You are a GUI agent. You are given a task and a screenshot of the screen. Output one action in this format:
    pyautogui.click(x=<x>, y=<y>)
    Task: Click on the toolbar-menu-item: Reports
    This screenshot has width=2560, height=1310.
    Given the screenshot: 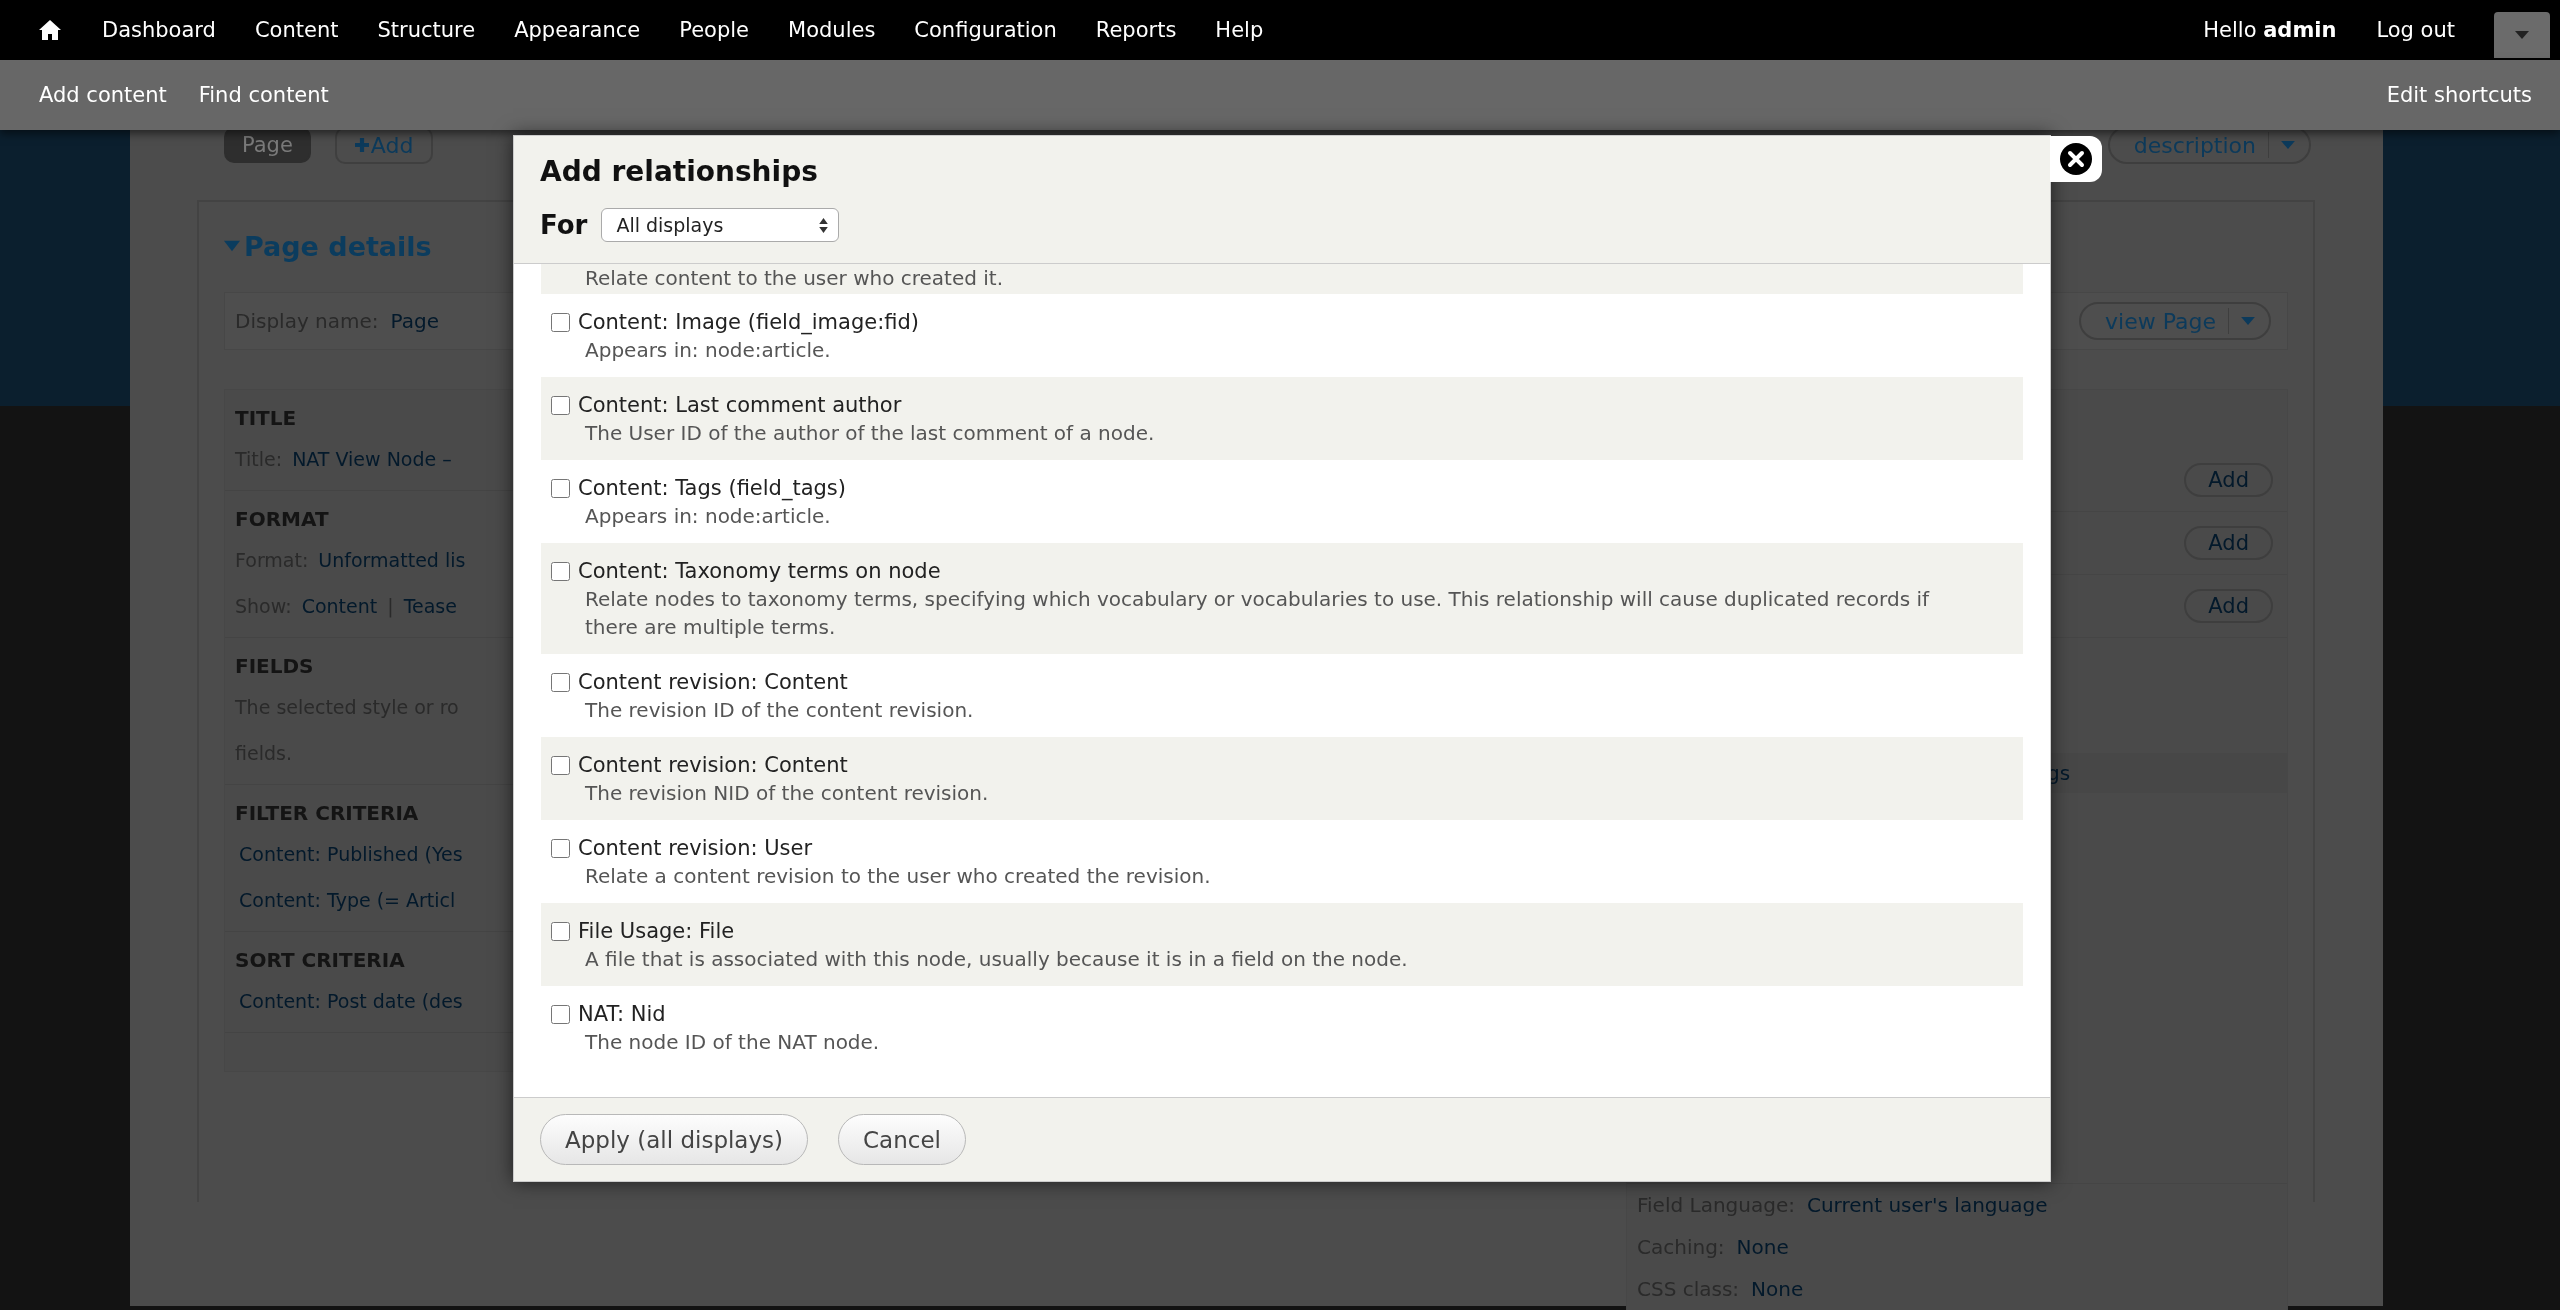 What is the action you would take?
    pyautogui.click(x=1136, y=30)
    